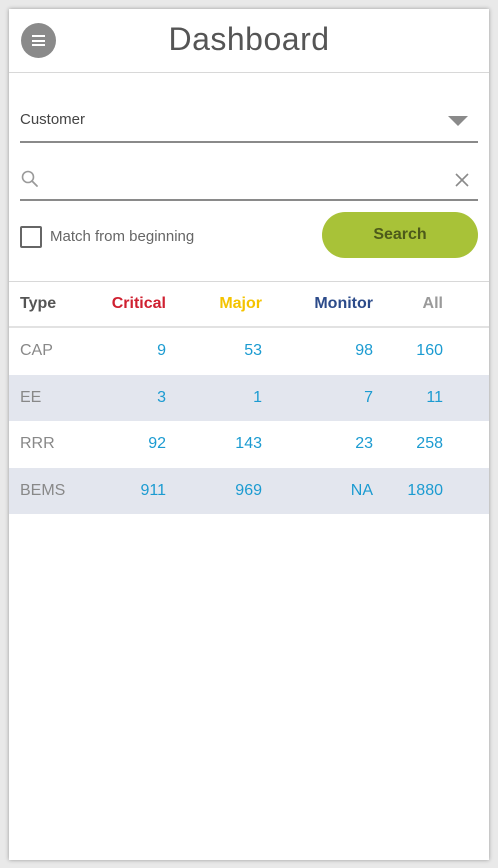 The height and width of the screenshot is (868, 498). What do you see at coordinates (400, 235) in the screenshot?
I see `search-button: Search` at bounding box center [400, 235].